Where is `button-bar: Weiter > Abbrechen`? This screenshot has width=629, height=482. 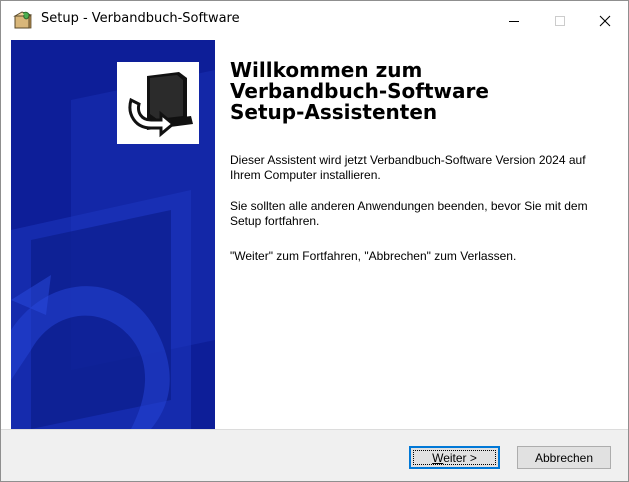 button-bar: Weiter > Abbrechen is located at coordinates (314, 455).